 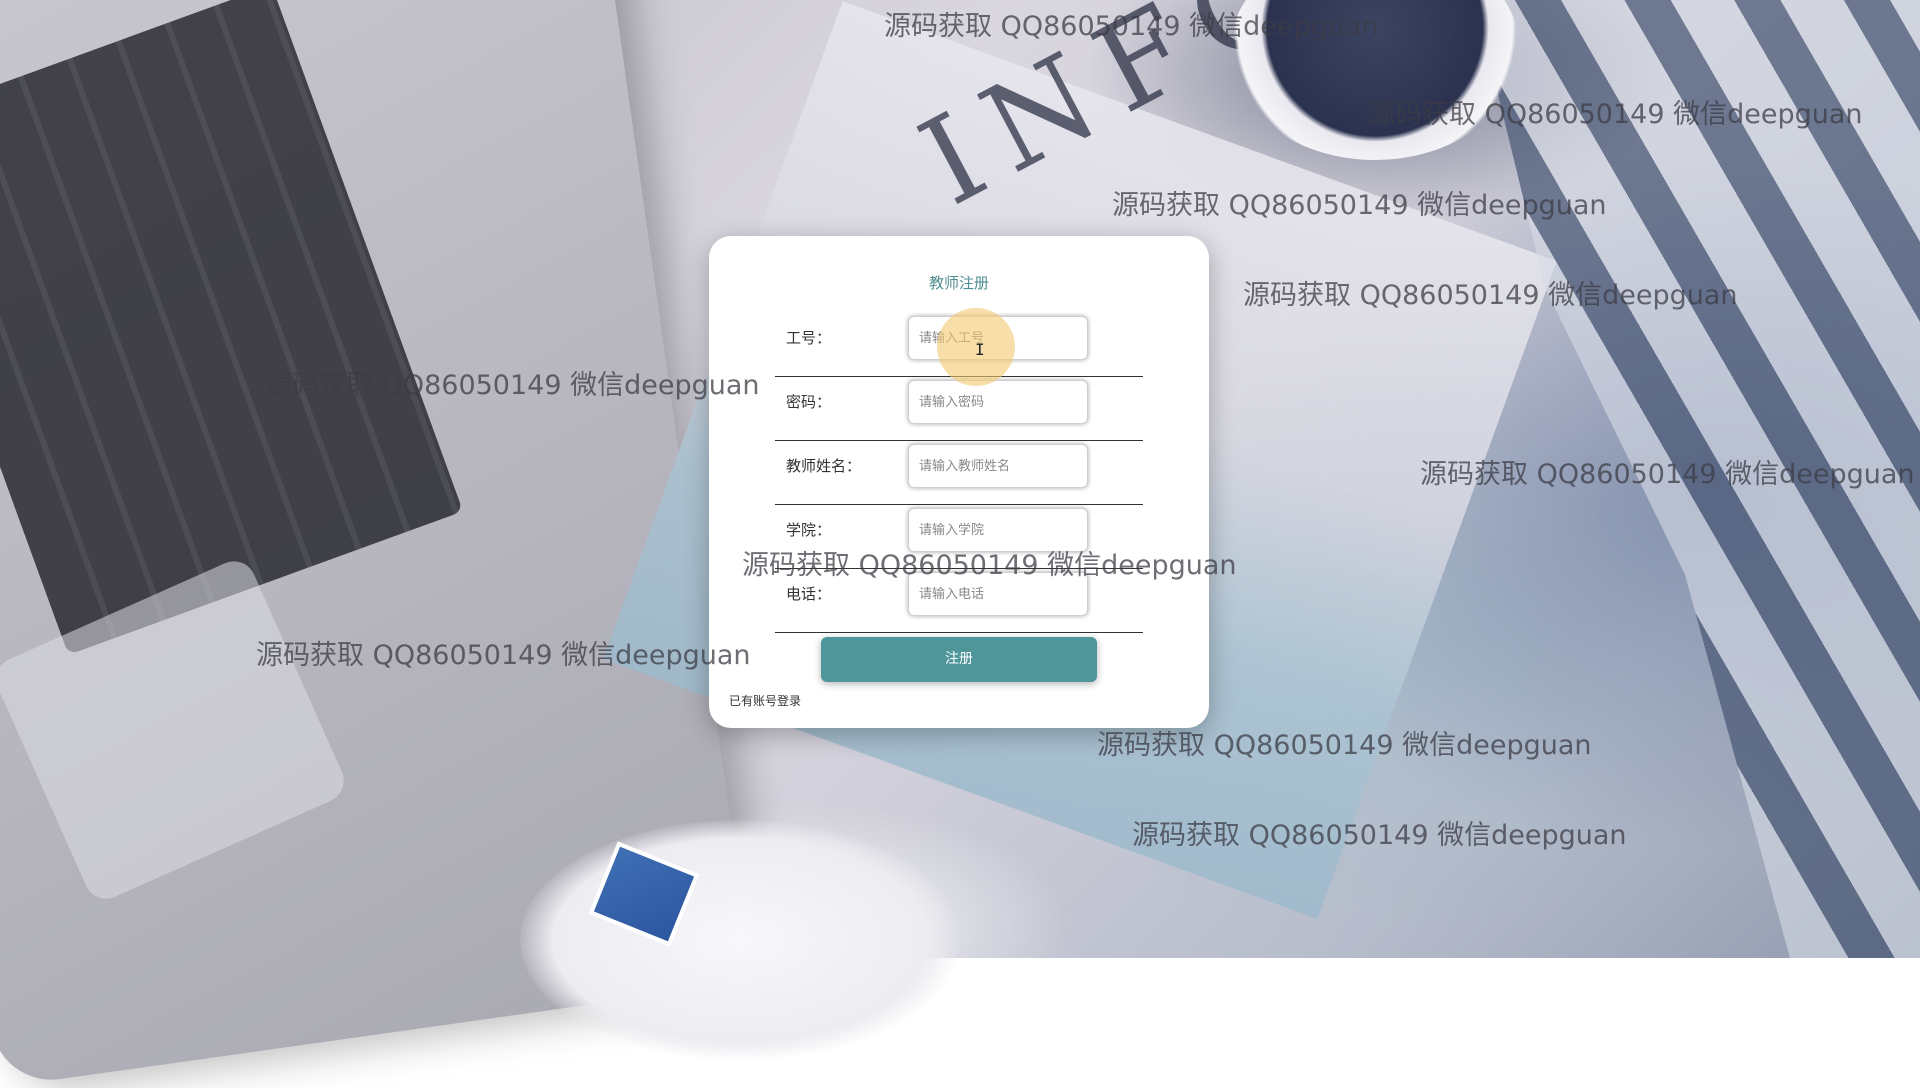 I want to click on form-row-password: 密码：, so click(x=959, y=409).